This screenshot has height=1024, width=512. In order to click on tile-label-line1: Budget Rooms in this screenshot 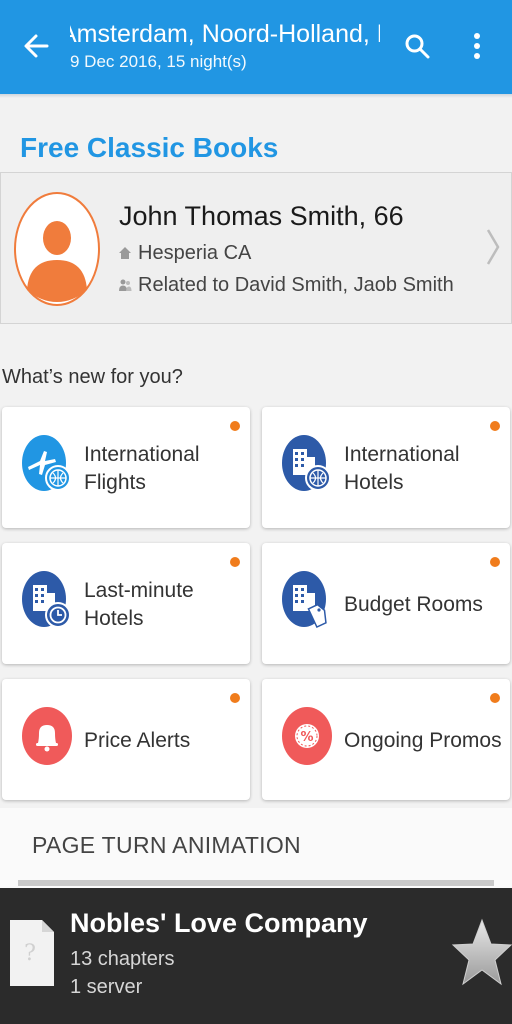, I will do `click(413, 604)`.